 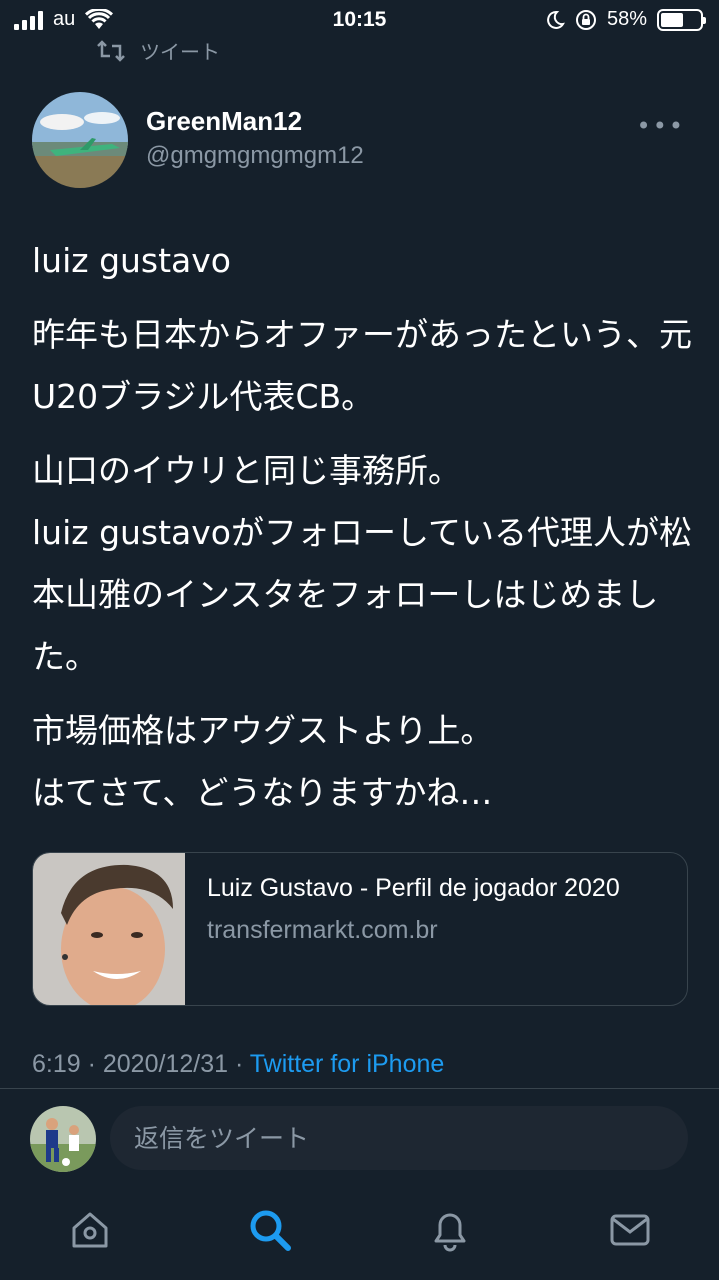 I want to click on bottom-tab-bar, so click(x=359, y=1235).